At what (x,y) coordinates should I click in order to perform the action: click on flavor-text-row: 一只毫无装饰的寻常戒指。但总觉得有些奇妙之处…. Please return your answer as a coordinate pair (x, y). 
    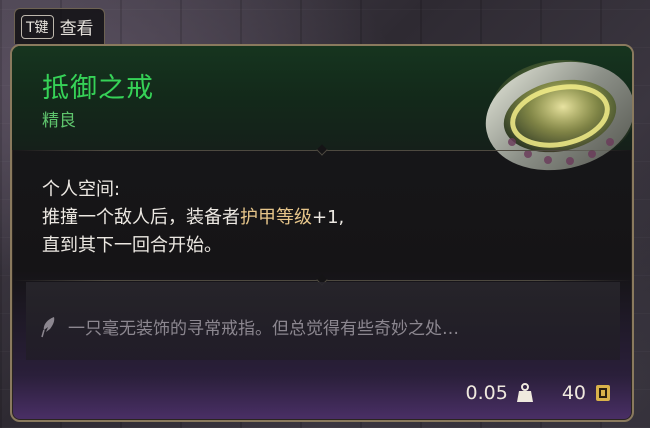
    Looking at the image, I should click on (249, 326).